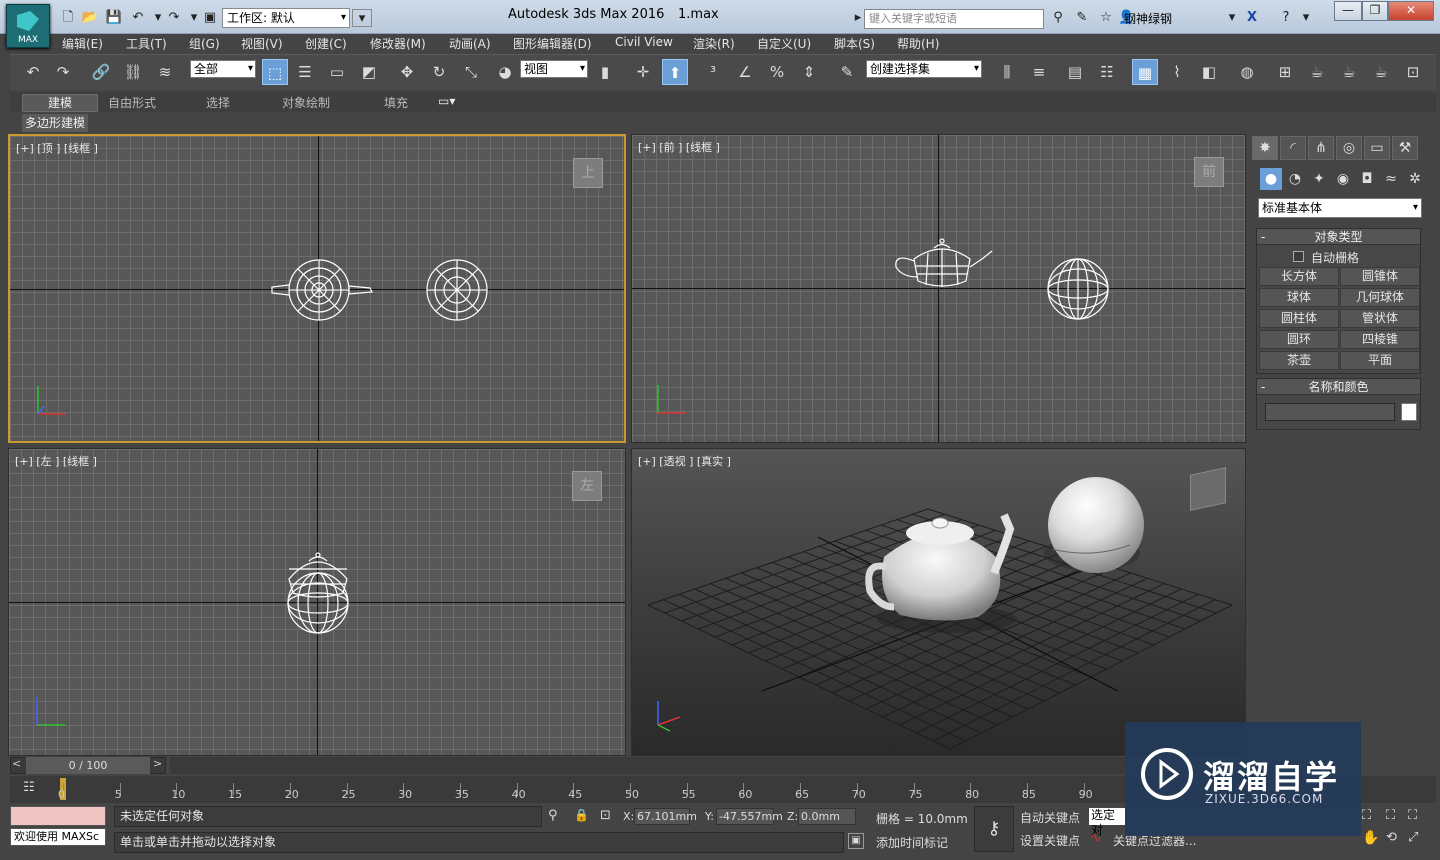 The height and width of the screenshot is (860, 1440). I want to click on select-manipulate-icon: ✛, so click(643, 72).